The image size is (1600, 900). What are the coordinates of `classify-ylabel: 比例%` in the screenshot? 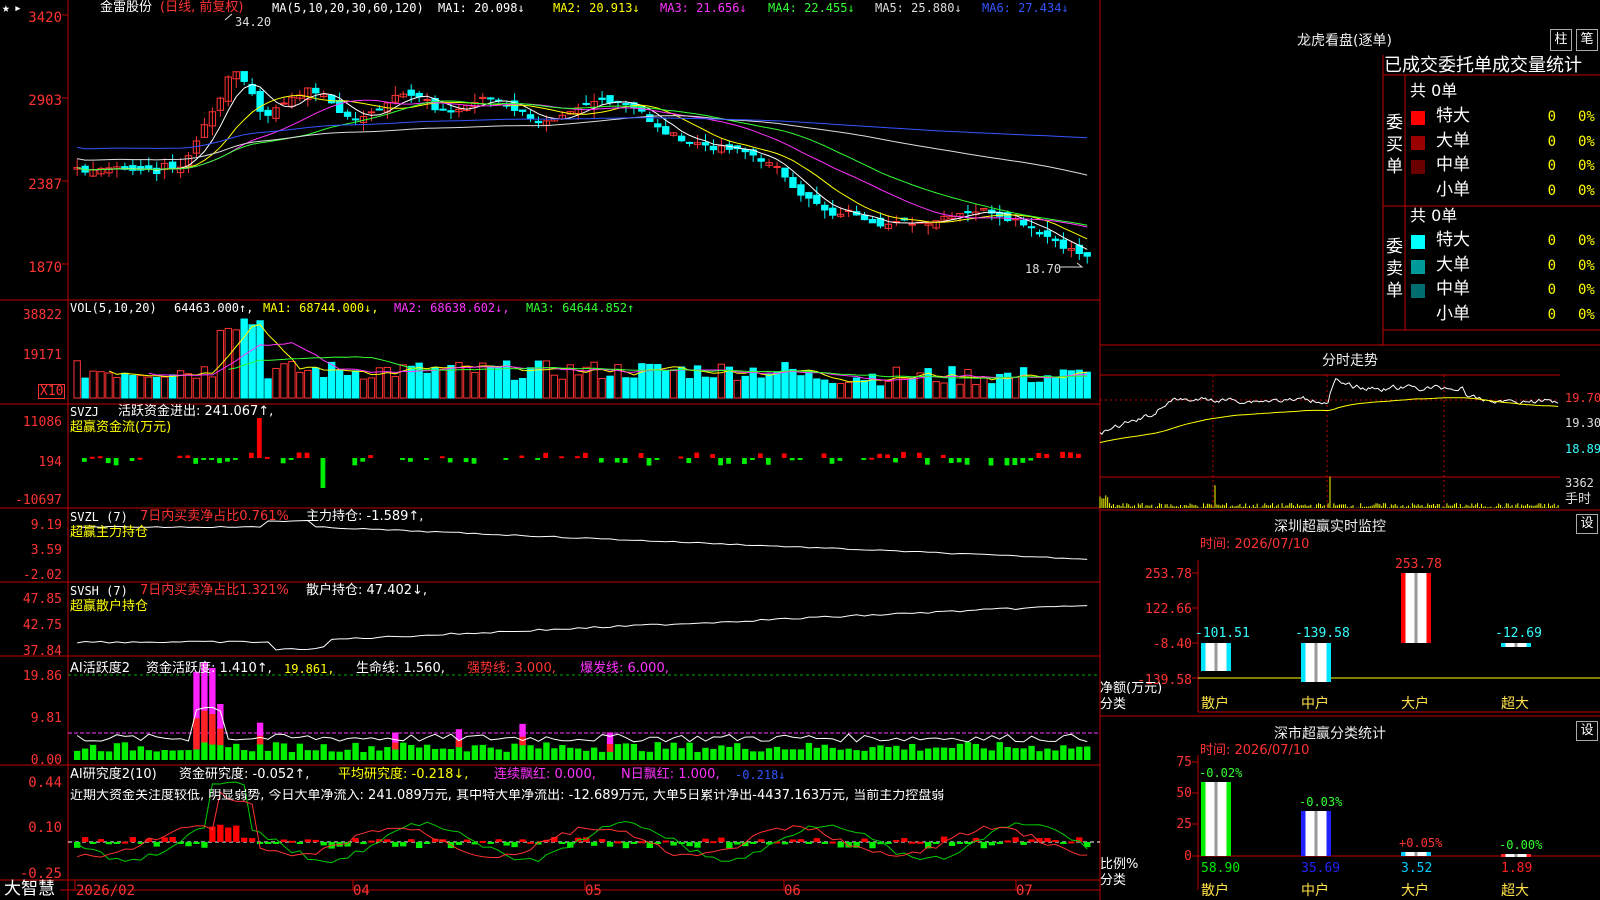 It's located at (1119, 864).